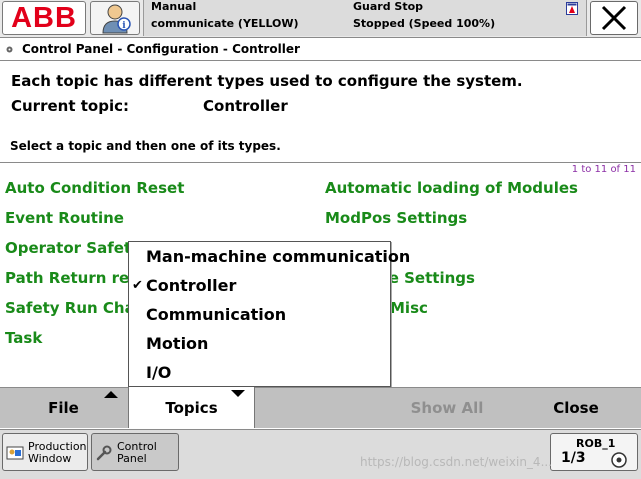  I want to click on abb-logo: ABB, so click(44, 17).